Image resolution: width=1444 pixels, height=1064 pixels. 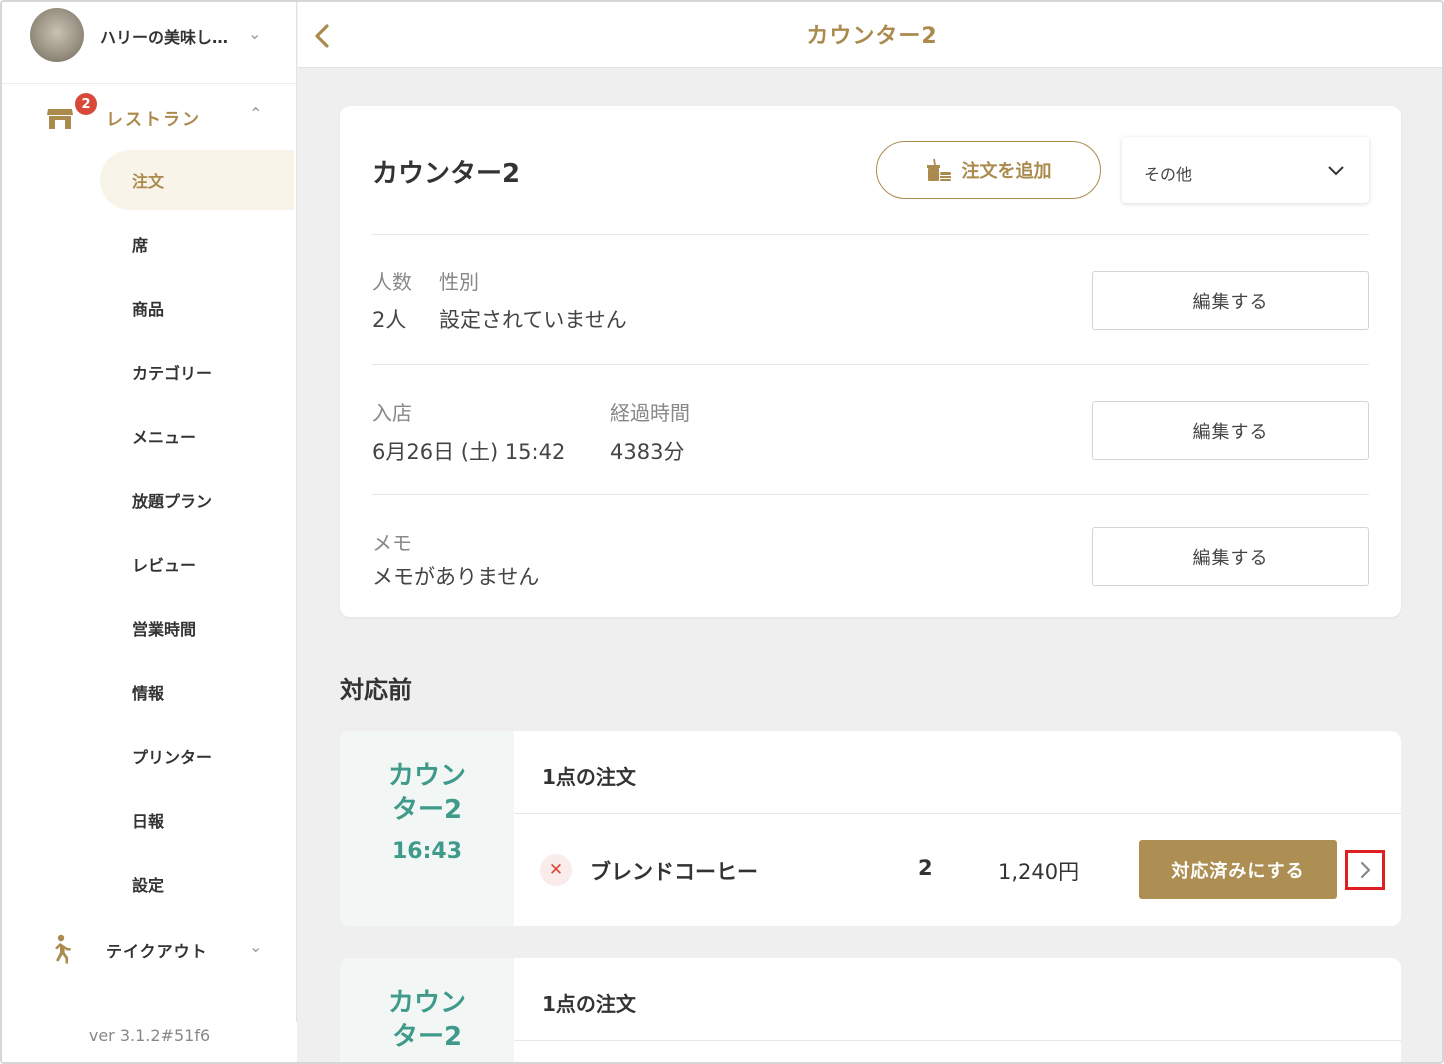 What do you see at coordinates (456, 577) in the screenshot?
I see `memo-value: メモがありません` at bounding box center [456, 577].